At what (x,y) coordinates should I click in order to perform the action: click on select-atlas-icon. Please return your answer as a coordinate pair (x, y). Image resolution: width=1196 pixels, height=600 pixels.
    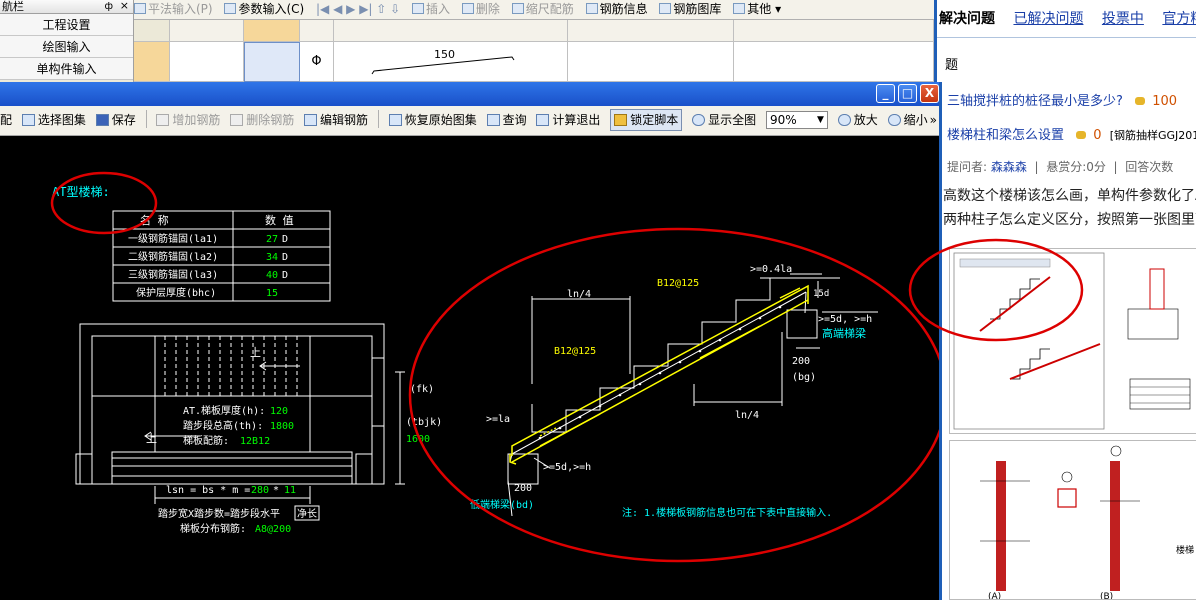
    Looking at the image, I should click on (28, 120).